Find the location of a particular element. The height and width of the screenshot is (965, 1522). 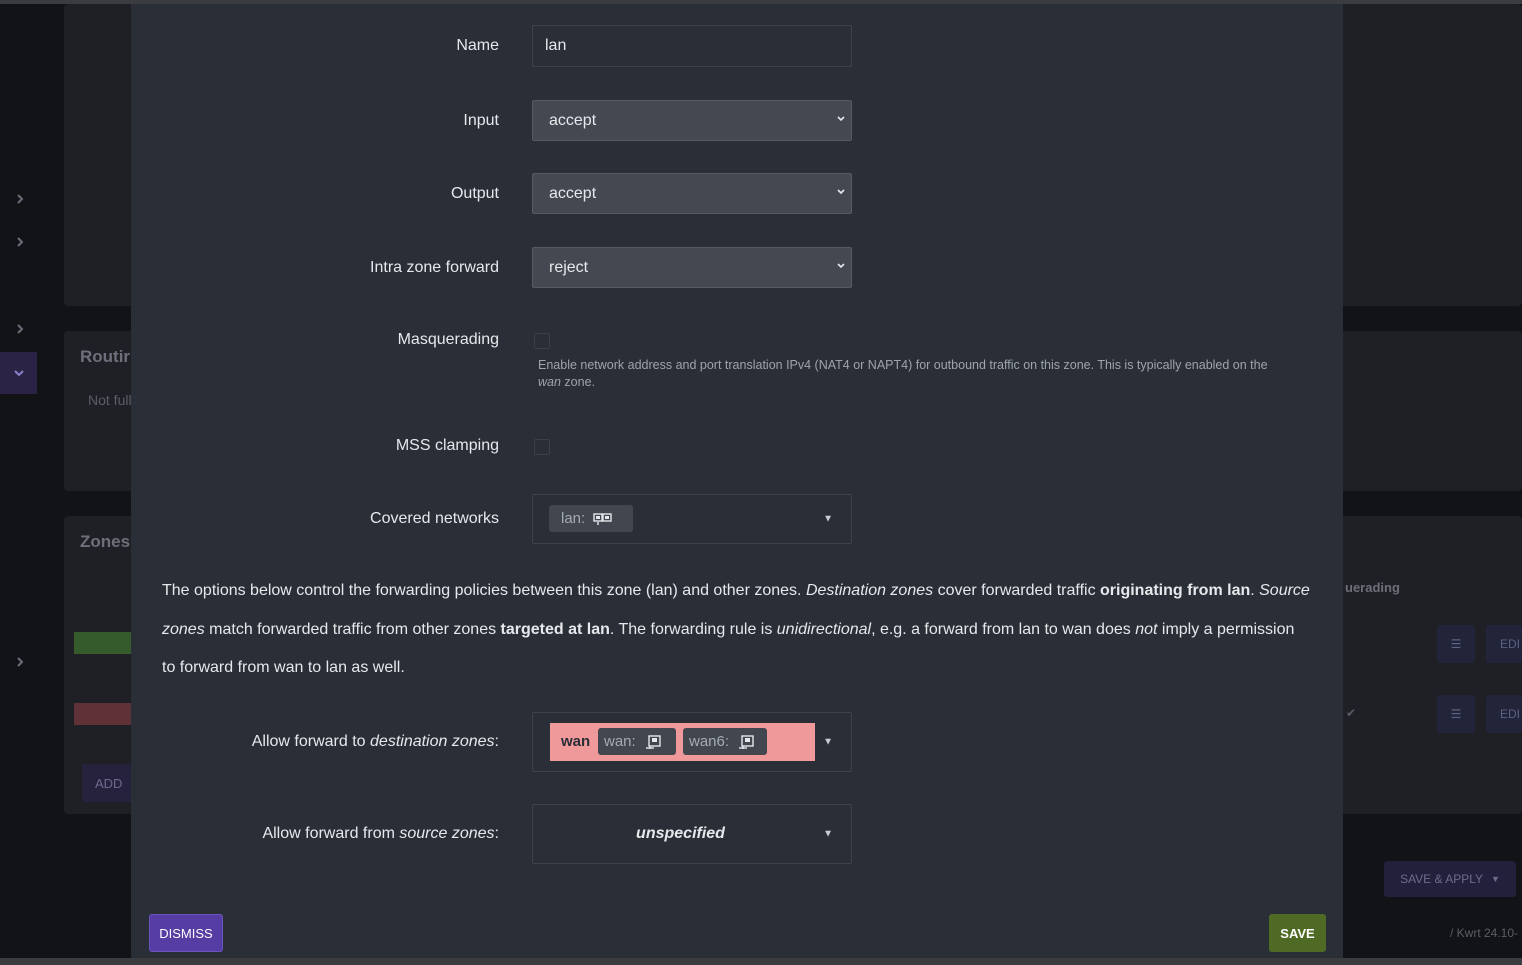

network-pill-label: wan: is located at coordinates (620, 741).